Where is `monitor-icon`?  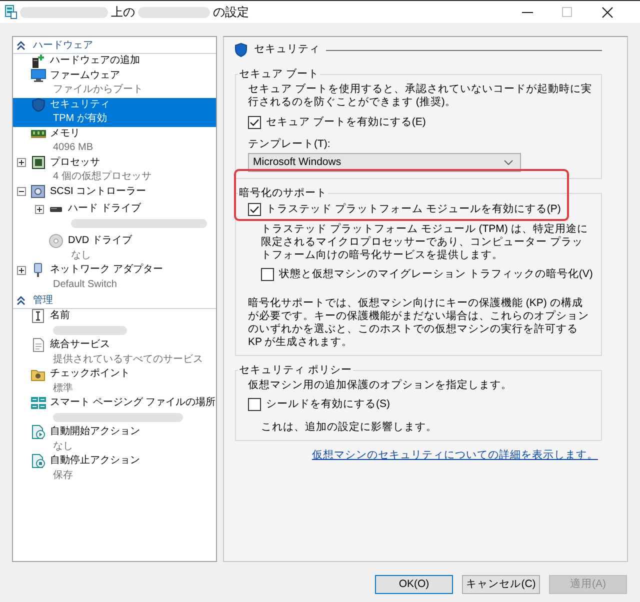
monitor-icon is located at coordinates (38, 75).